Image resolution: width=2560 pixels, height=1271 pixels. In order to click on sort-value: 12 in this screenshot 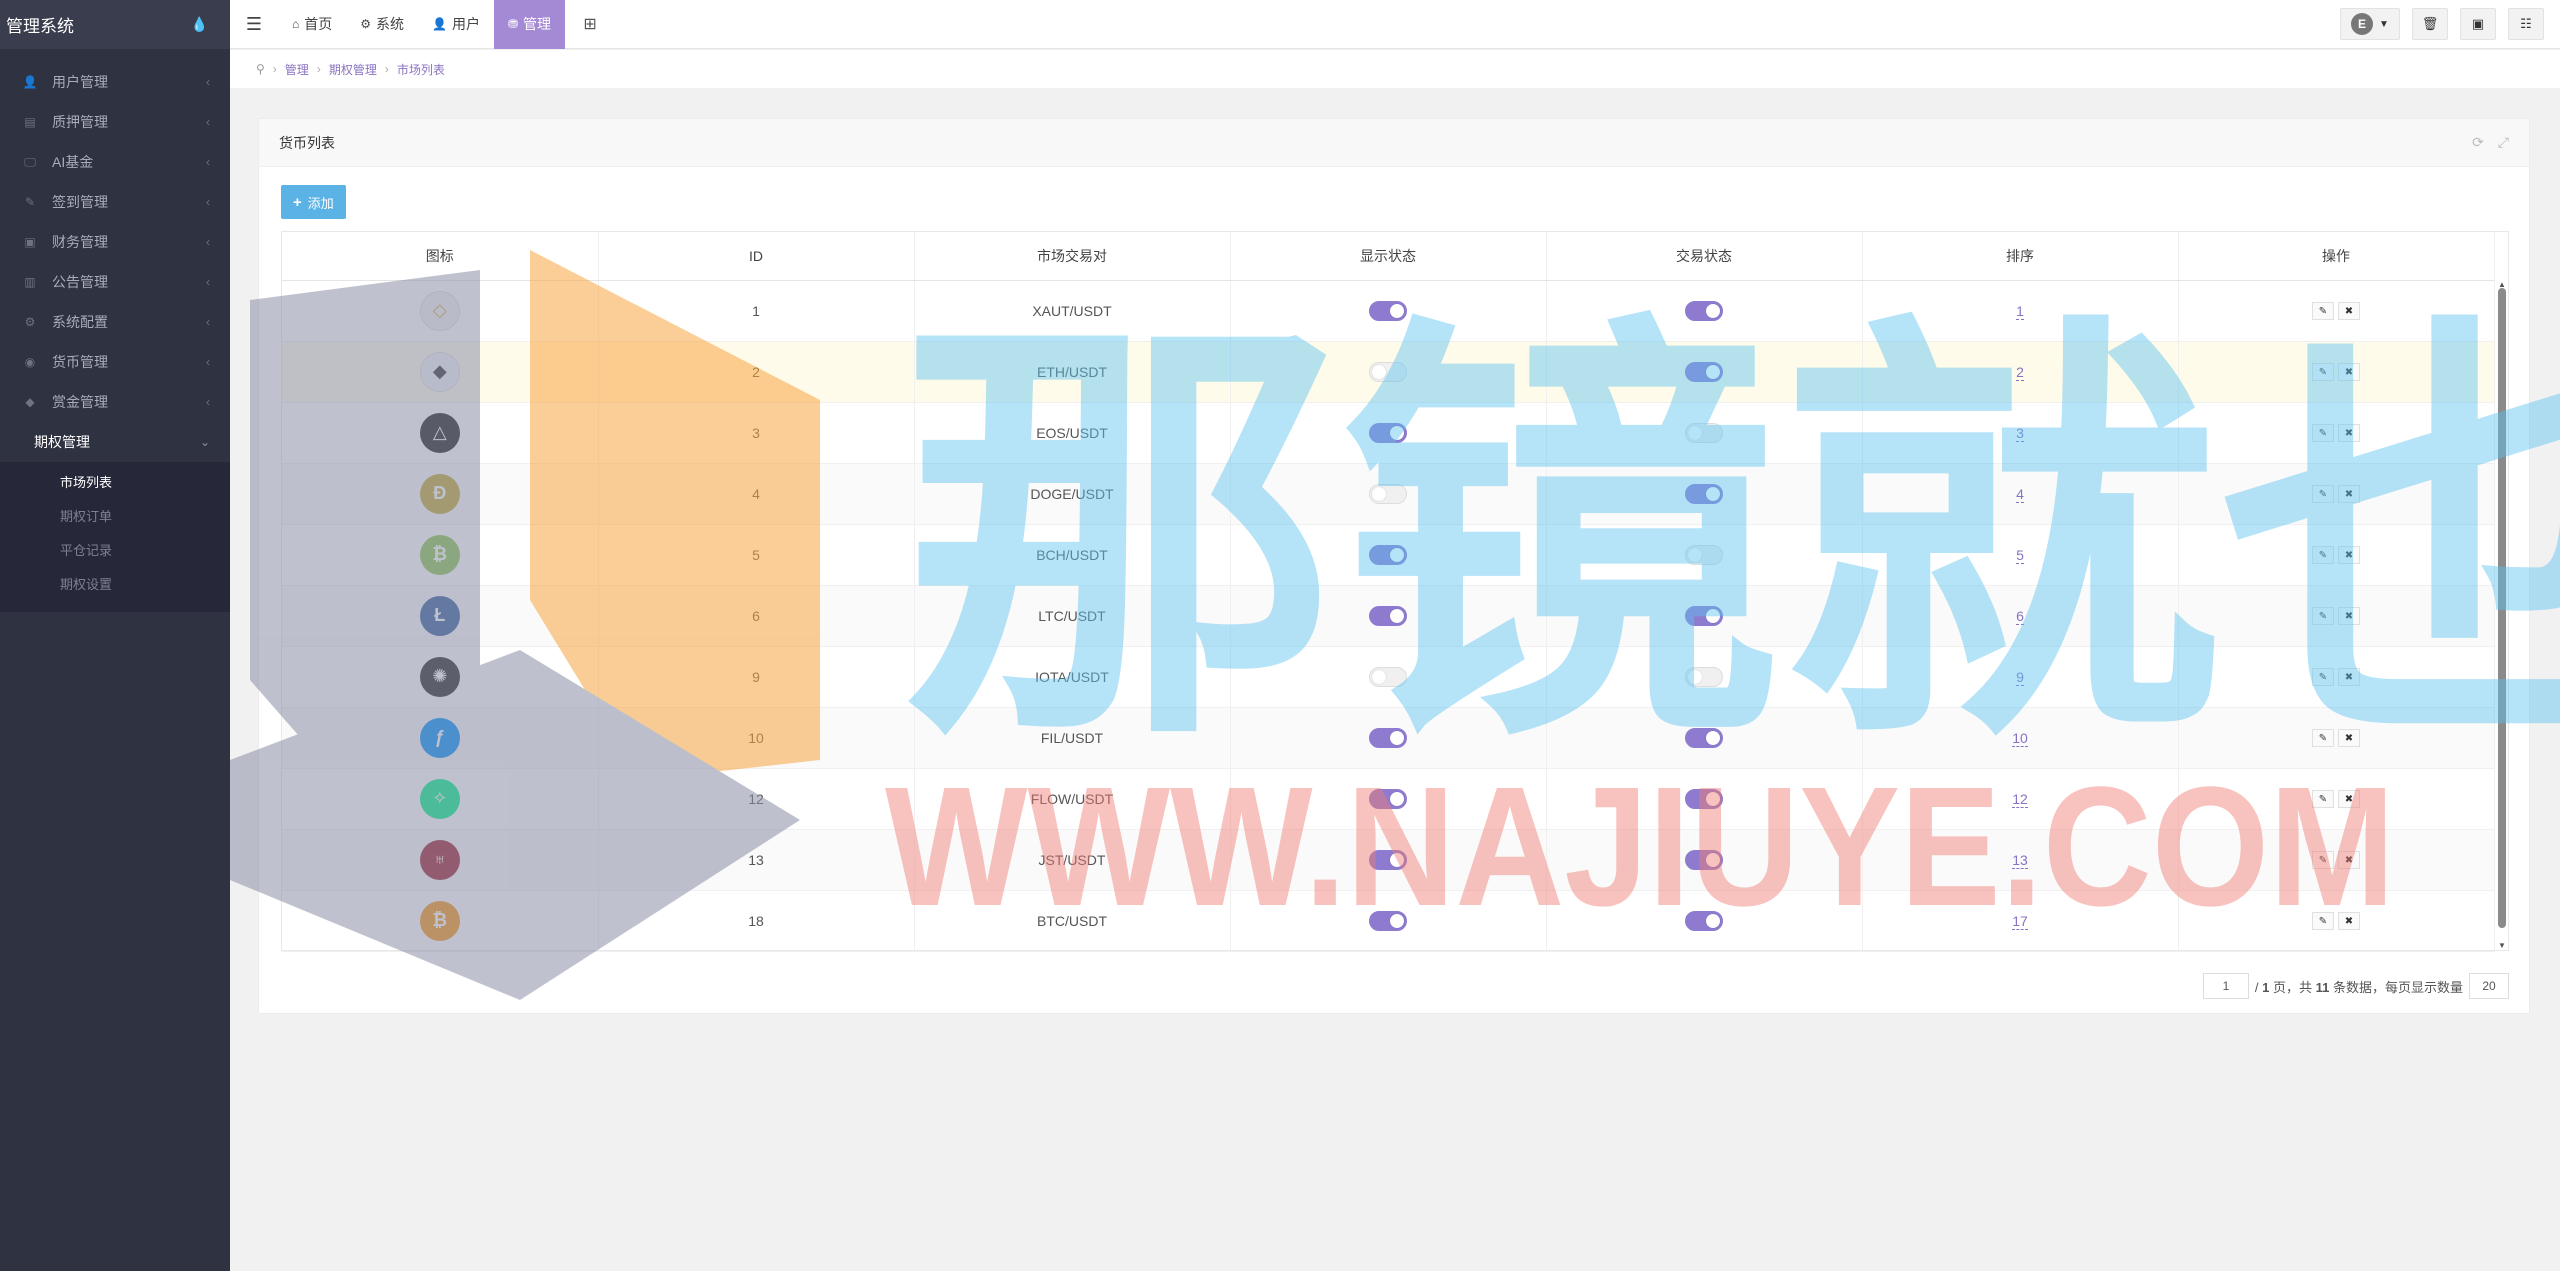, I will do `click(2020, 799)`.